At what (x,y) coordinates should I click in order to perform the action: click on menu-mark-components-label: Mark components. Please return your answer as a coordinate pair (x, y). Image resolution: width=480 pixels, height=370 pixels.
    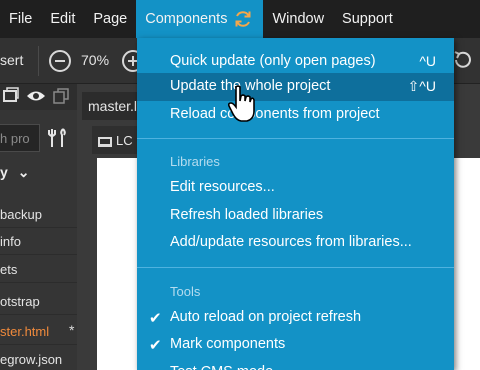
    Looking at the image, I should click on (228, 344).